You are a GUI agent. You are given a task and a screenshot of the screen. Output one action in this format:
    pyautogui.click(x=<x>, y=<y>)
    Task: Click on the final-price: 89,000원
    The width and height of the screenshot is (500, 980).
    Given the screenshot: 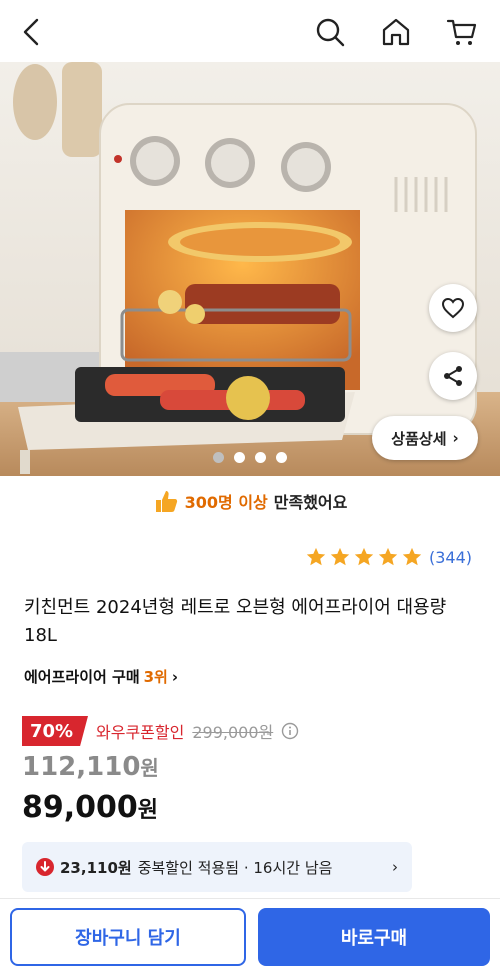 What is the action you would take?
    pyautogui.click(x=90, y=807)
    